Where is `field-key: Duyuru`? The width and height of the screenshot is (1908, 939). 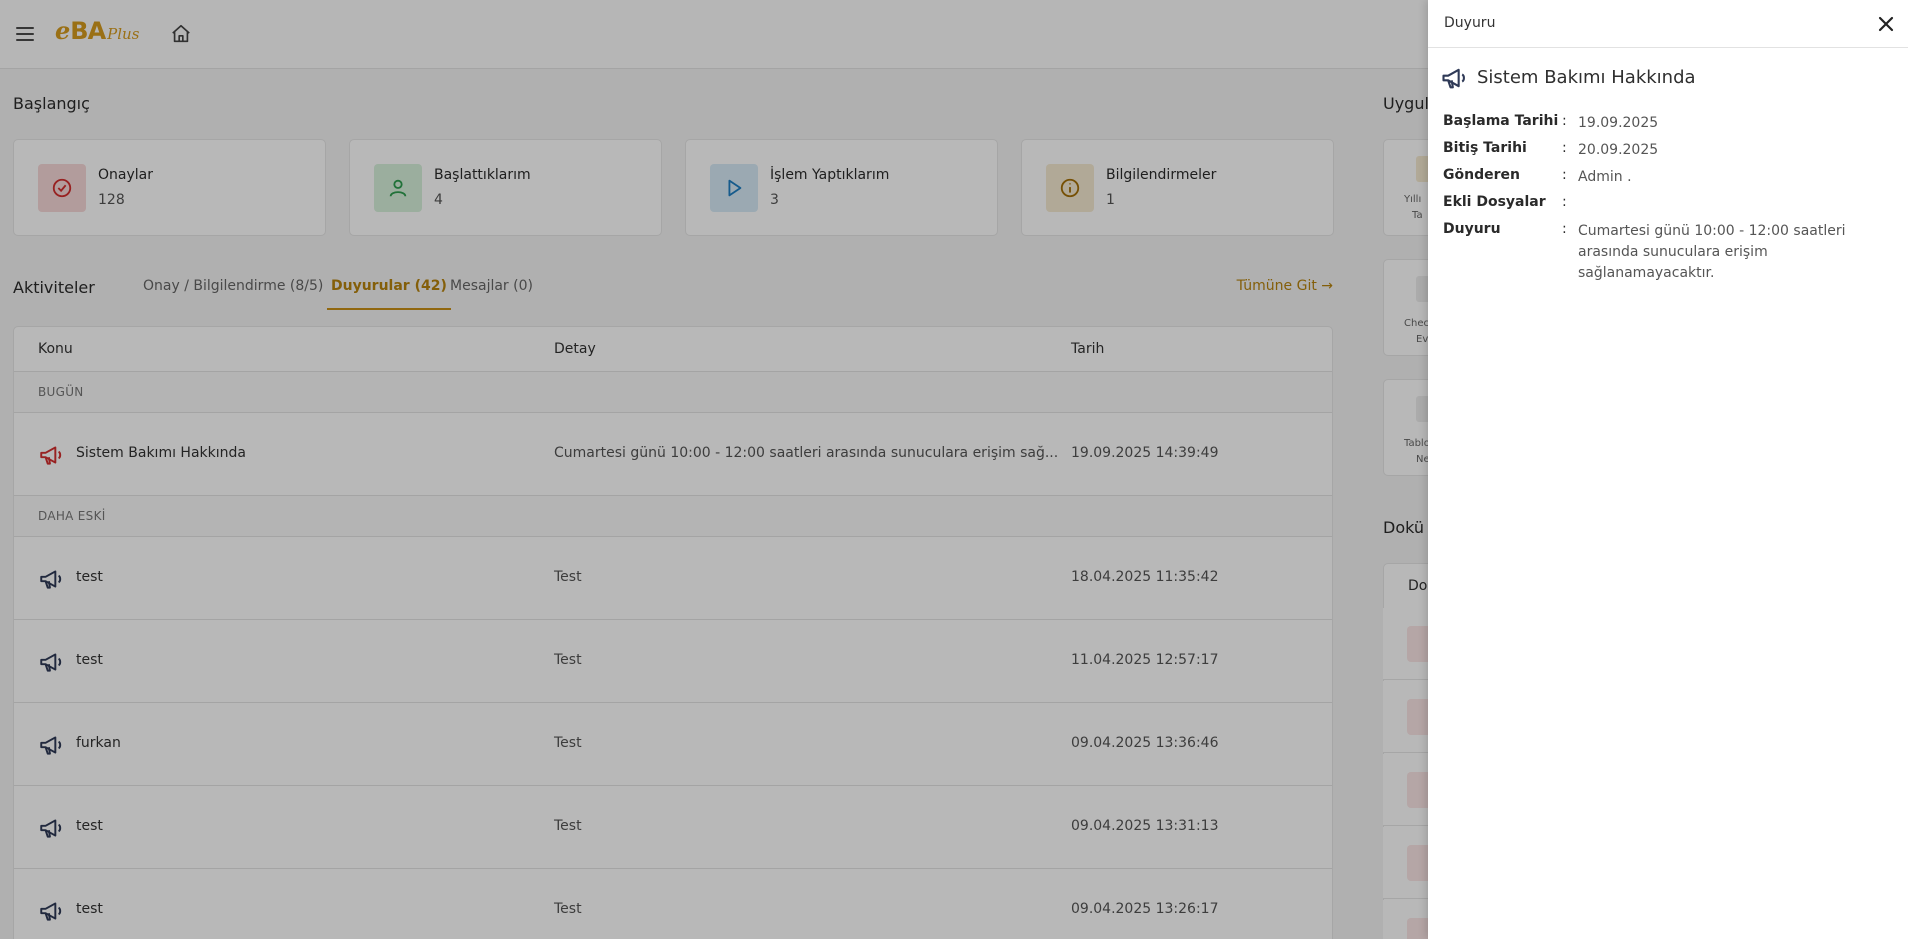 field-key: Duyuru is located at coordinates (1472, 229).